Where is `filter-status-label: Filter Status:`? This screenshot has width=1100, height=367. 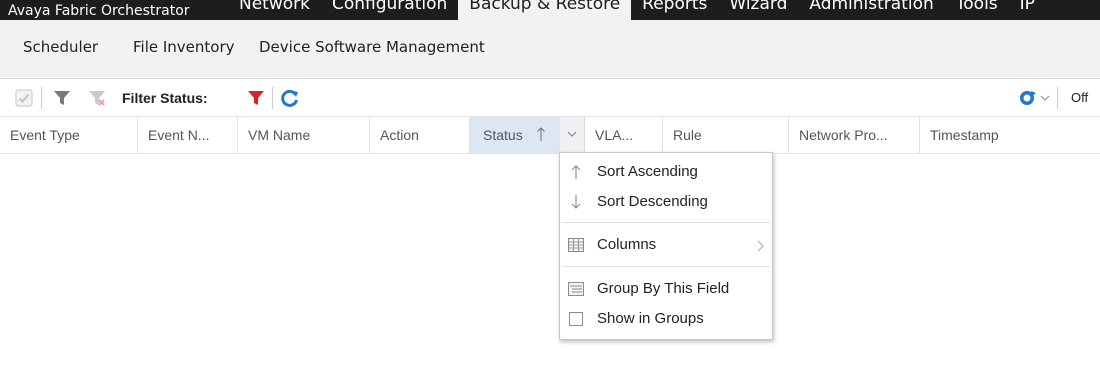
filter-status-label: Filter Status: is located at coordinates (165, 98).